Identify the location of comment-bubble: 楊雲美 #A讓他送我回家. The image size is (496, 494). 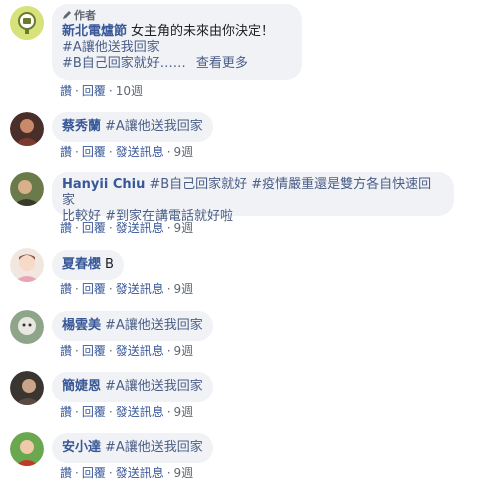
(132, 326).